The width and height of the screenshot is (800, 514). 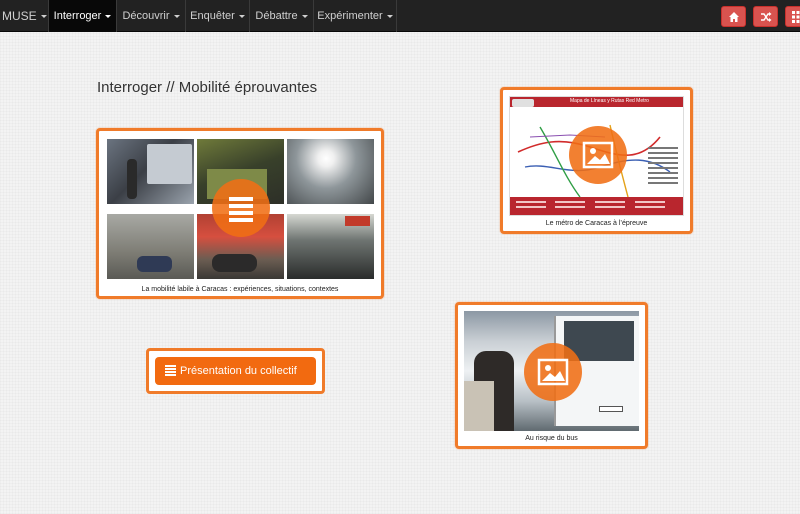 I want to click on home-button, so click(x=733, y=16).